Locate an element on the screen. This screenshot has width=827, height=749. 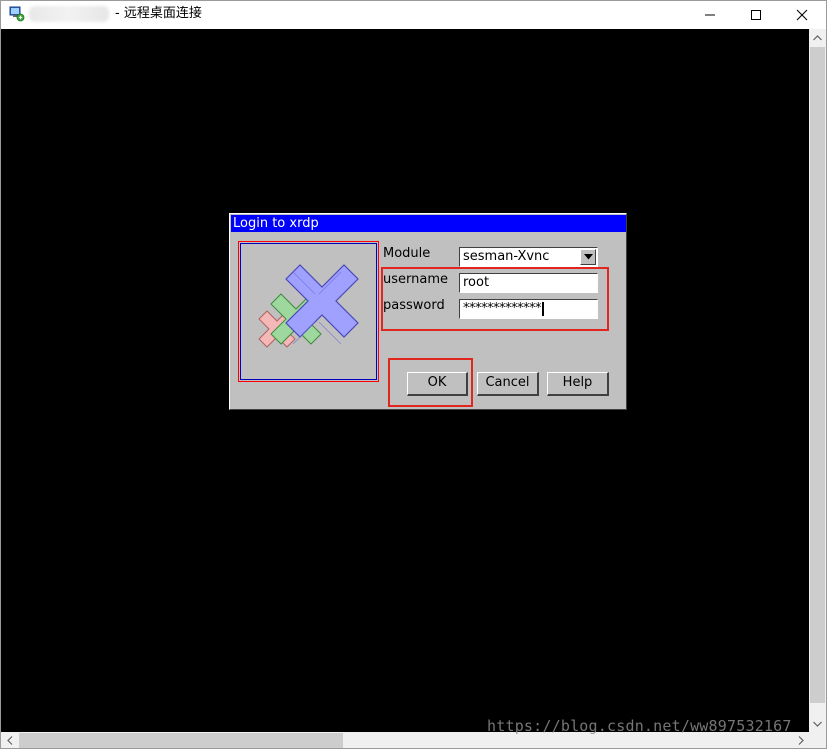
close-icon is located at coordinates (802, 14).